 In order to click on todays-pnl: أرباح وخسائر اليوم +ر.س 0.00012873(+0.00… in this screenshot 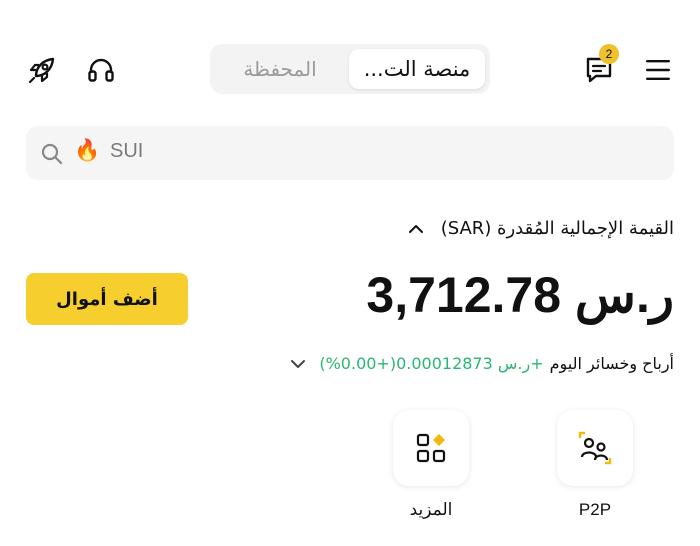, I will do `click(481, 363)`.